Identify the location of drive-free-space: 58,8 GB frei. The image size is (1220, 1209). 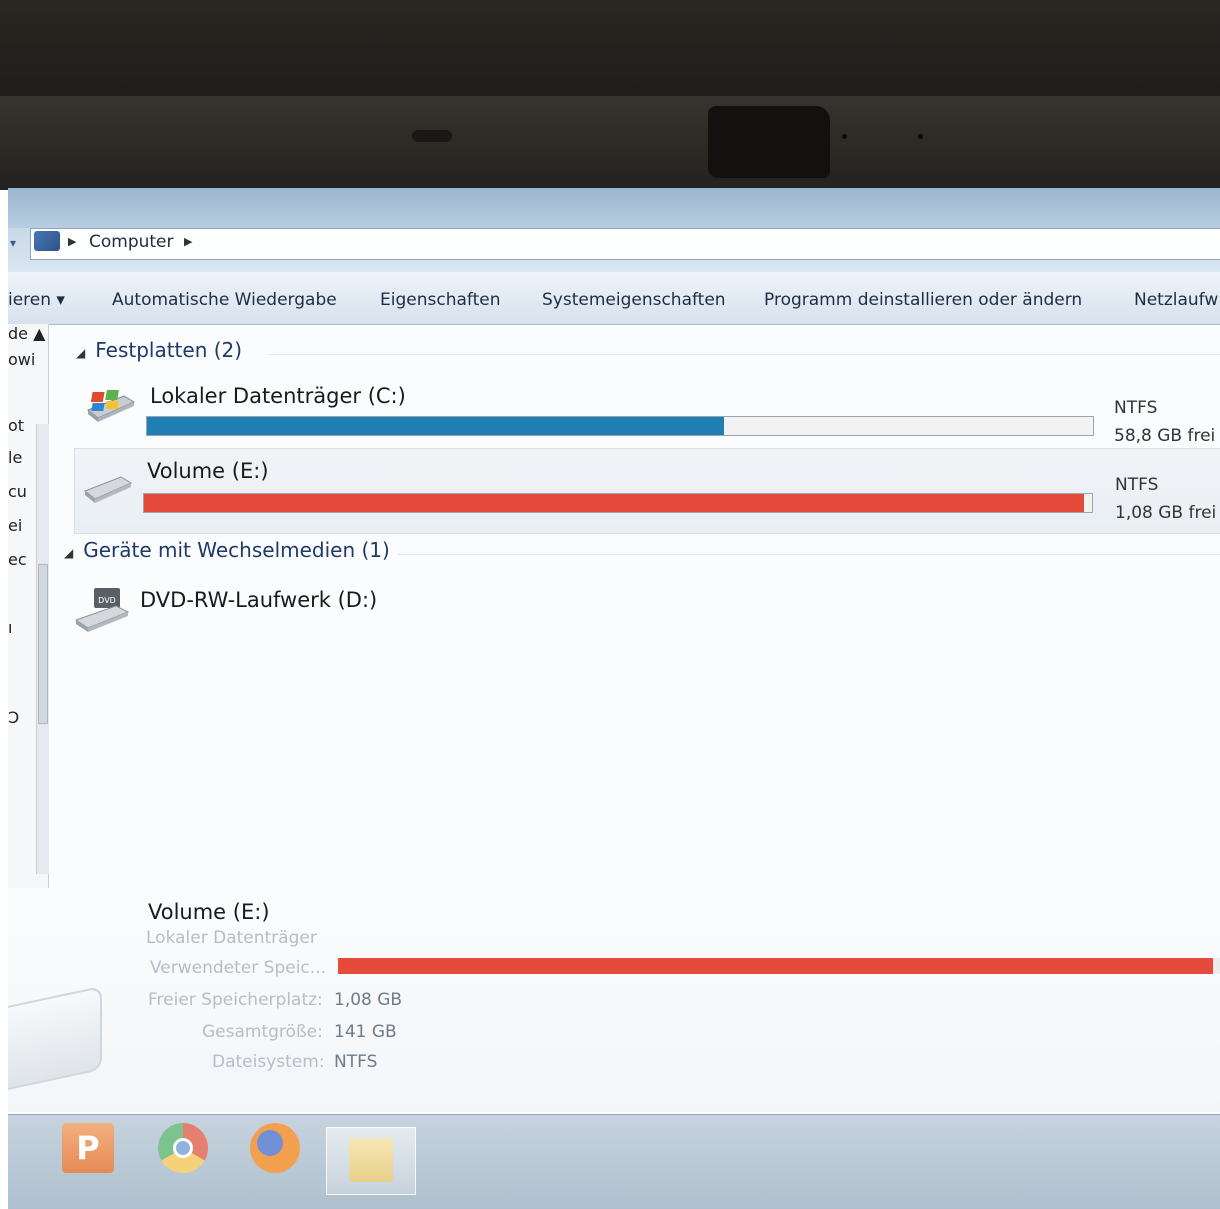
(1165, 436).